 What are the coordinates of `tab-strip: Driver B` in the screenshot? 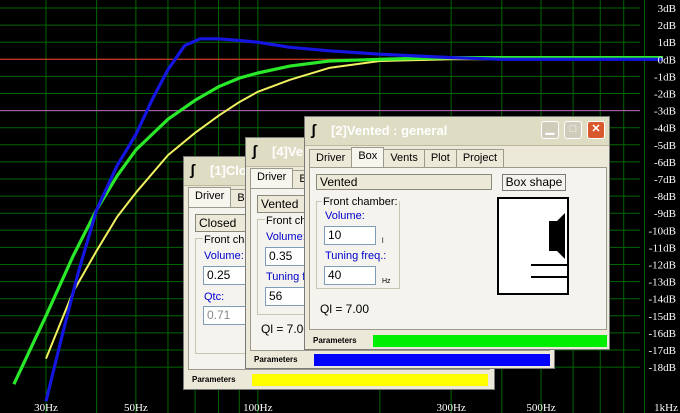 It's located at (220, 197).